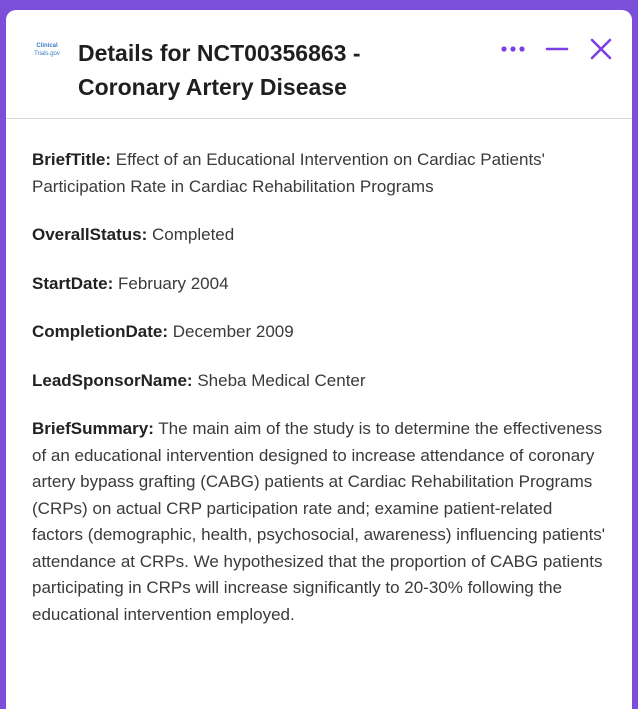 The width and height of the screenshot is (638, 709). Describe the element at coordinates (100, 331) in the screenshot. I see `detail-key: CompletionDate:` at that location.